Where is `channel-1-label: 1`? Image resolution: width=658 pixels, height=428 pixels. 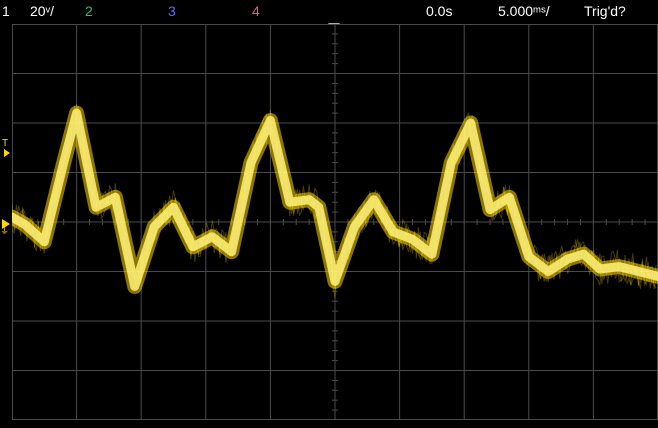
channel-1-label: 1 is located at coordinates (6, 11).